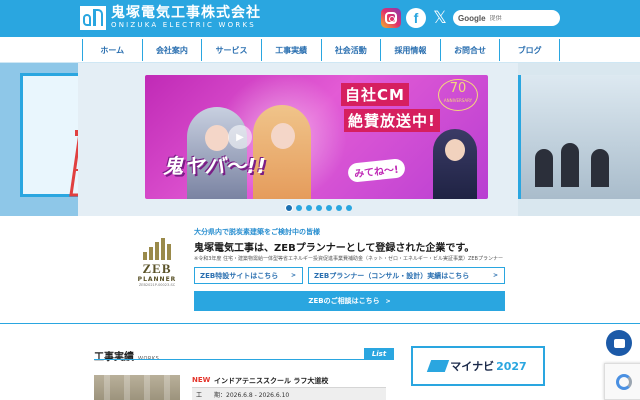 The image size is (640, 400). I want to click on nav-item-contact: お問合せ, so click(471, 50).